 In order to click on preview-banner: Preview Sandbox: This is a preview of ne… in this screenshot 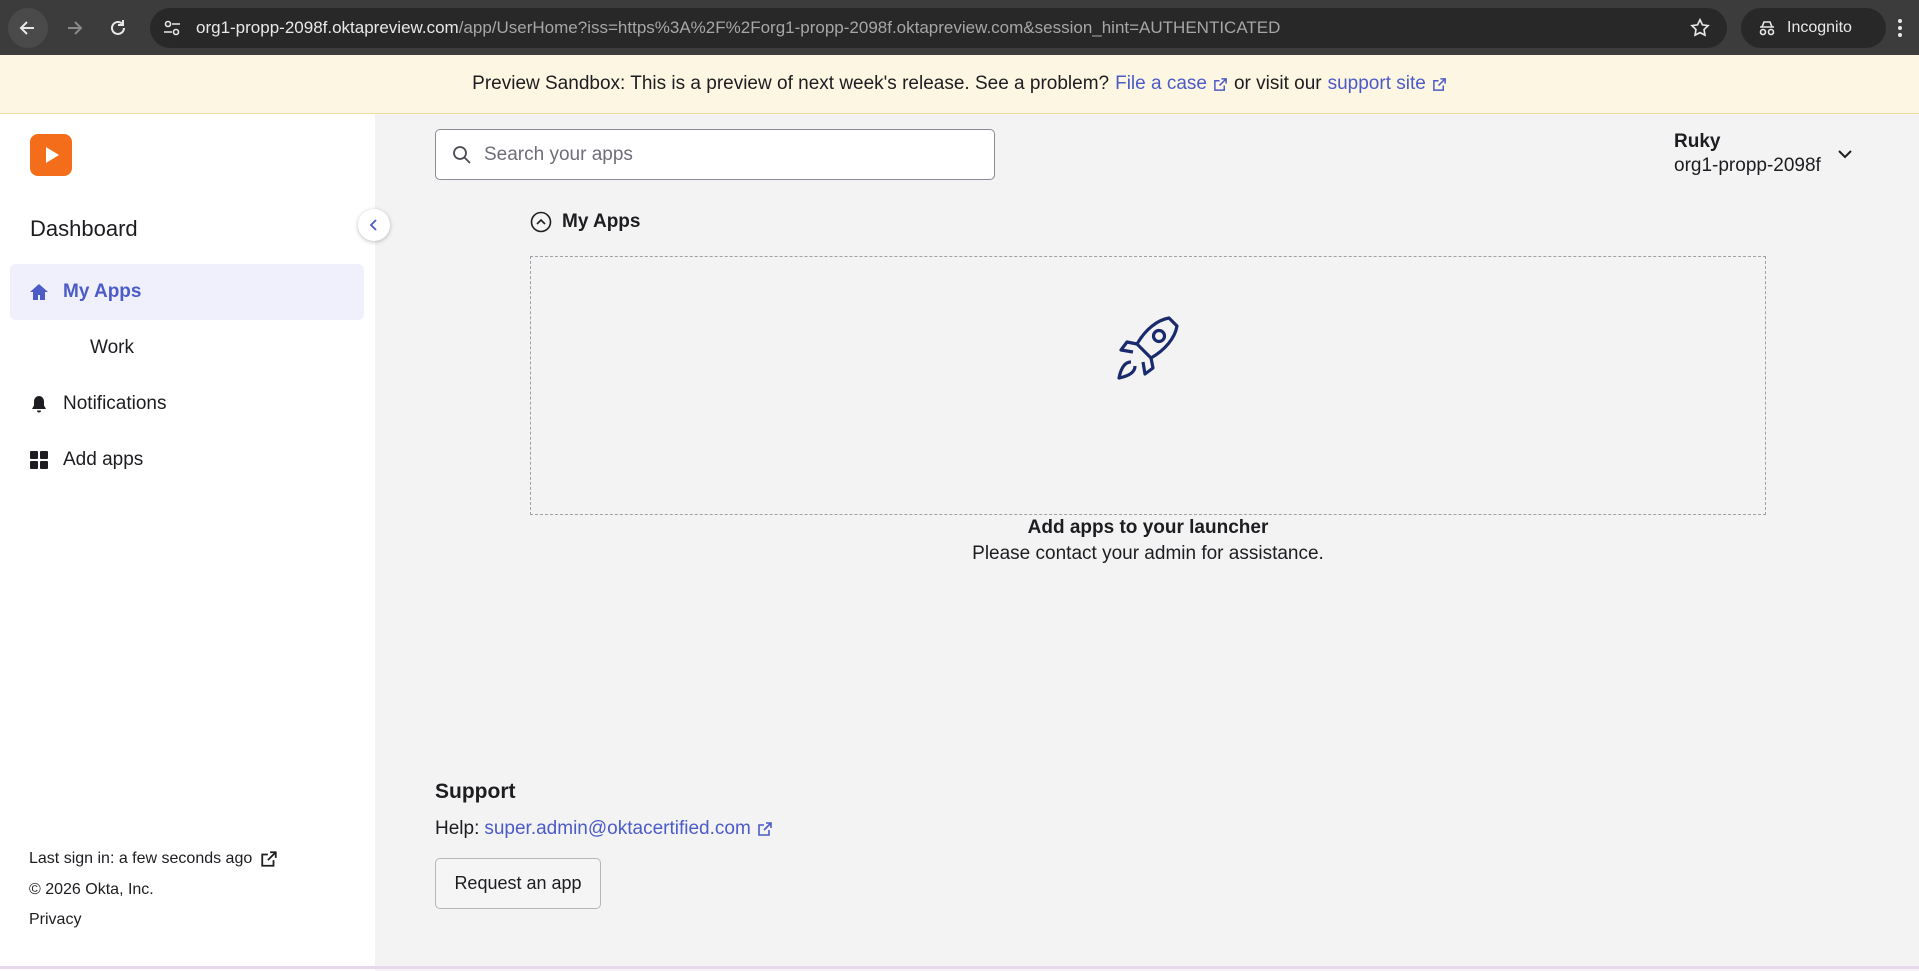, I will do `click(959, 84)`.